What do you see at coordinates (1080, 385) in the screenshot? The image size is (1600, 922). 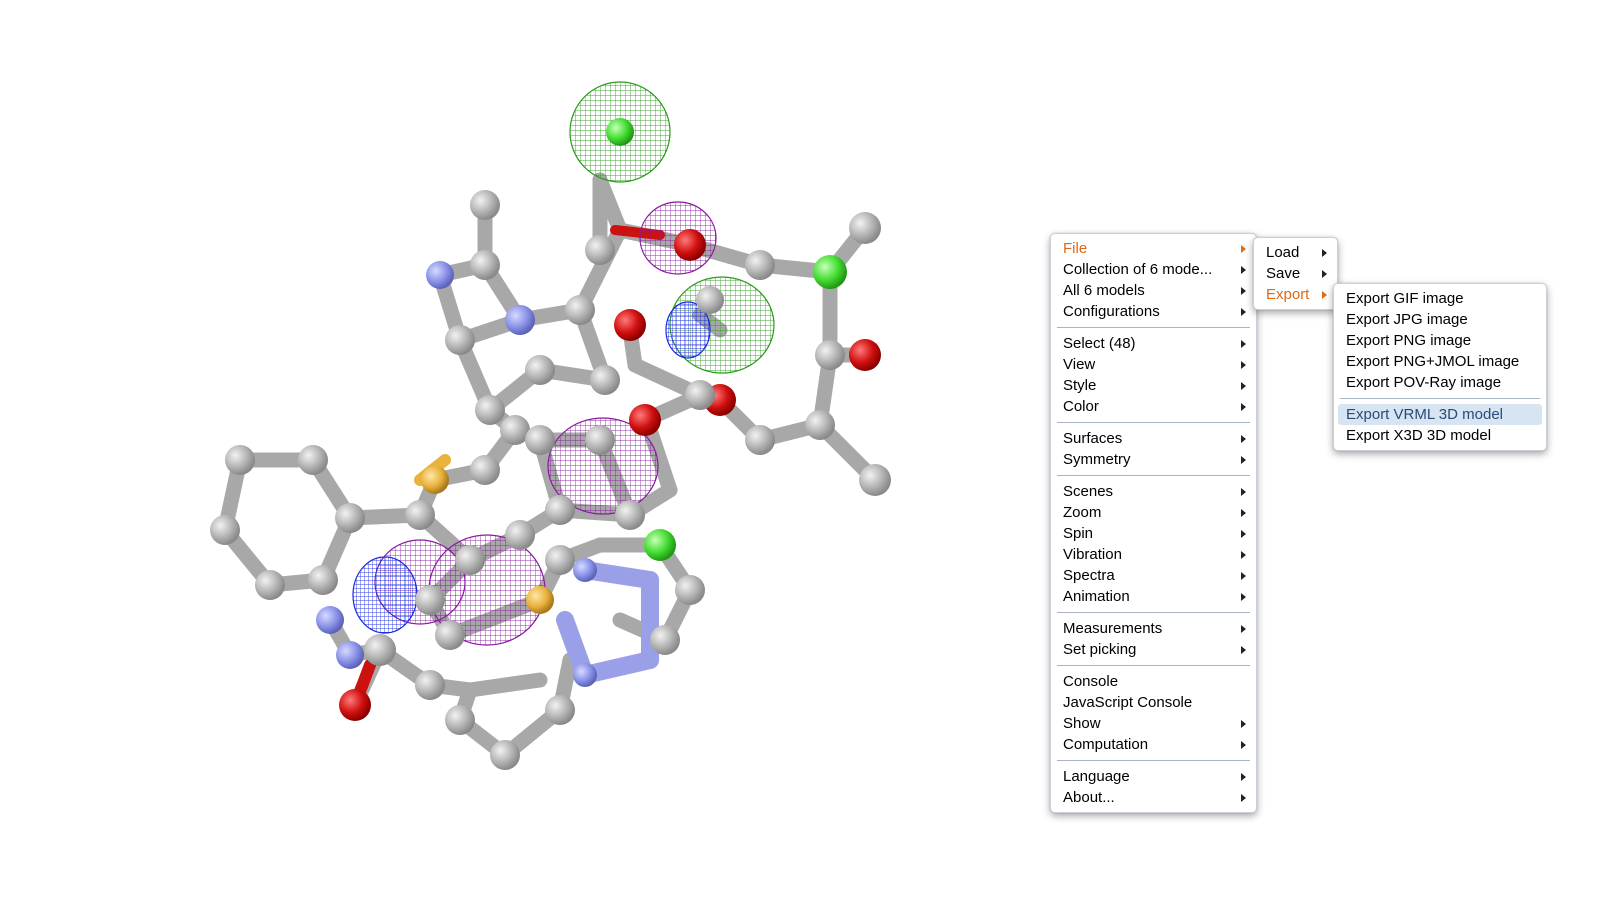 I see `menu-item-label: Style` at bounding box center [1080, 385].